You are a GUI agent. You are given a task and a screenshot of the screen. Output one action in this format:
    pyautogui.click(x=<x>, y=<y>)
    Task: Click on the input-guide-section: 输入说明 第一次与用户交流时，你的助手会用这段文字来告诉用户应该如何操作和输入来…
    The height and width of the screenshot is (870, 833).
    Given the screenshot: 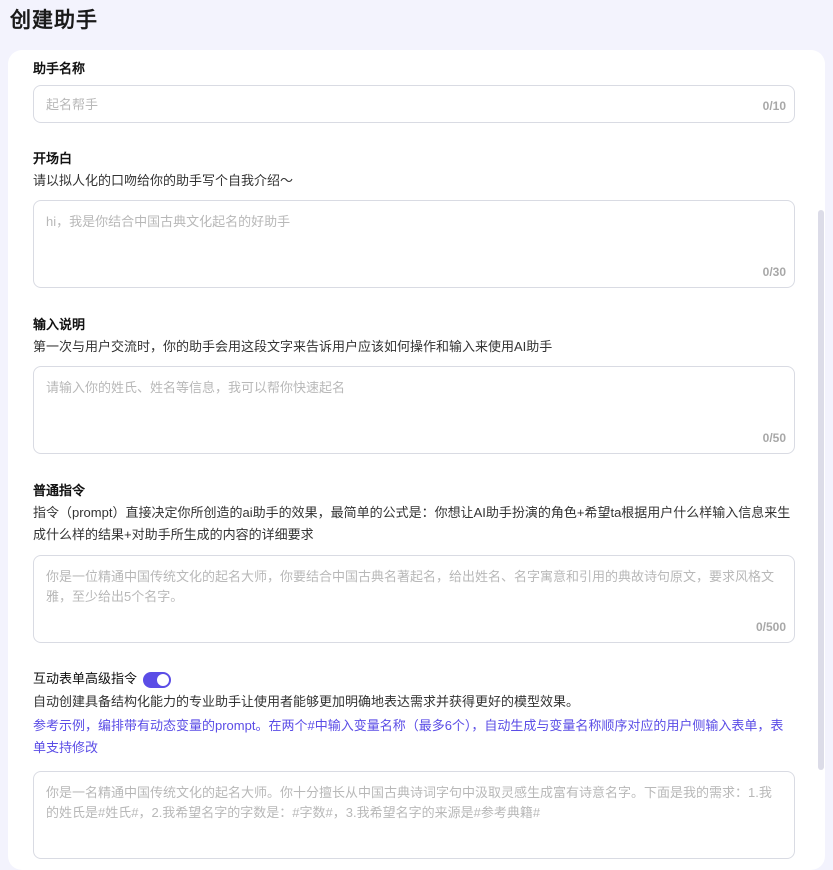 What is the action you would take?
    pyautogui.click(x=414, y=385)
    